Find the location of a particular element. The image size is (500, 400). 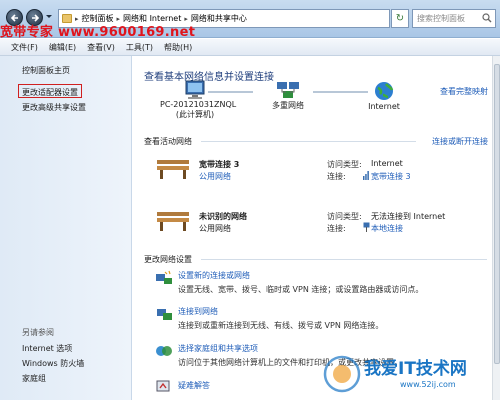

recent-pages-dropdown-icon is located at coordinates (49, 17).